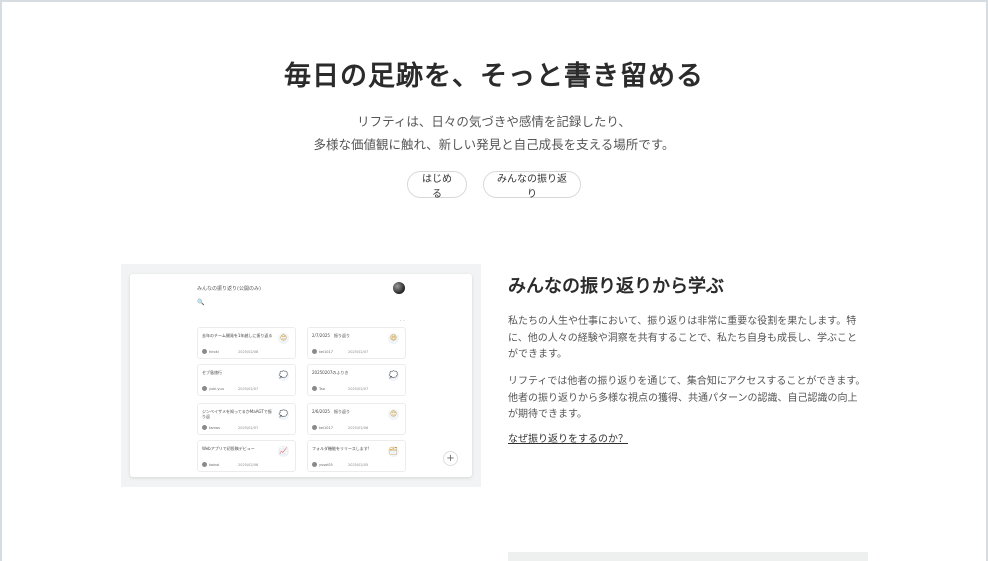  Describe the element at coordinates (494, 76) in the screenshot. I see `hero-title: 毎日の足跡を、そっと書き留める` at that location.